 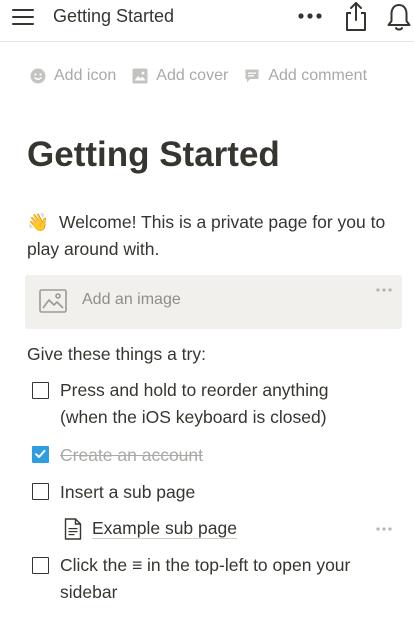 I want to click on bell-icon, so click(x=399, y=17).